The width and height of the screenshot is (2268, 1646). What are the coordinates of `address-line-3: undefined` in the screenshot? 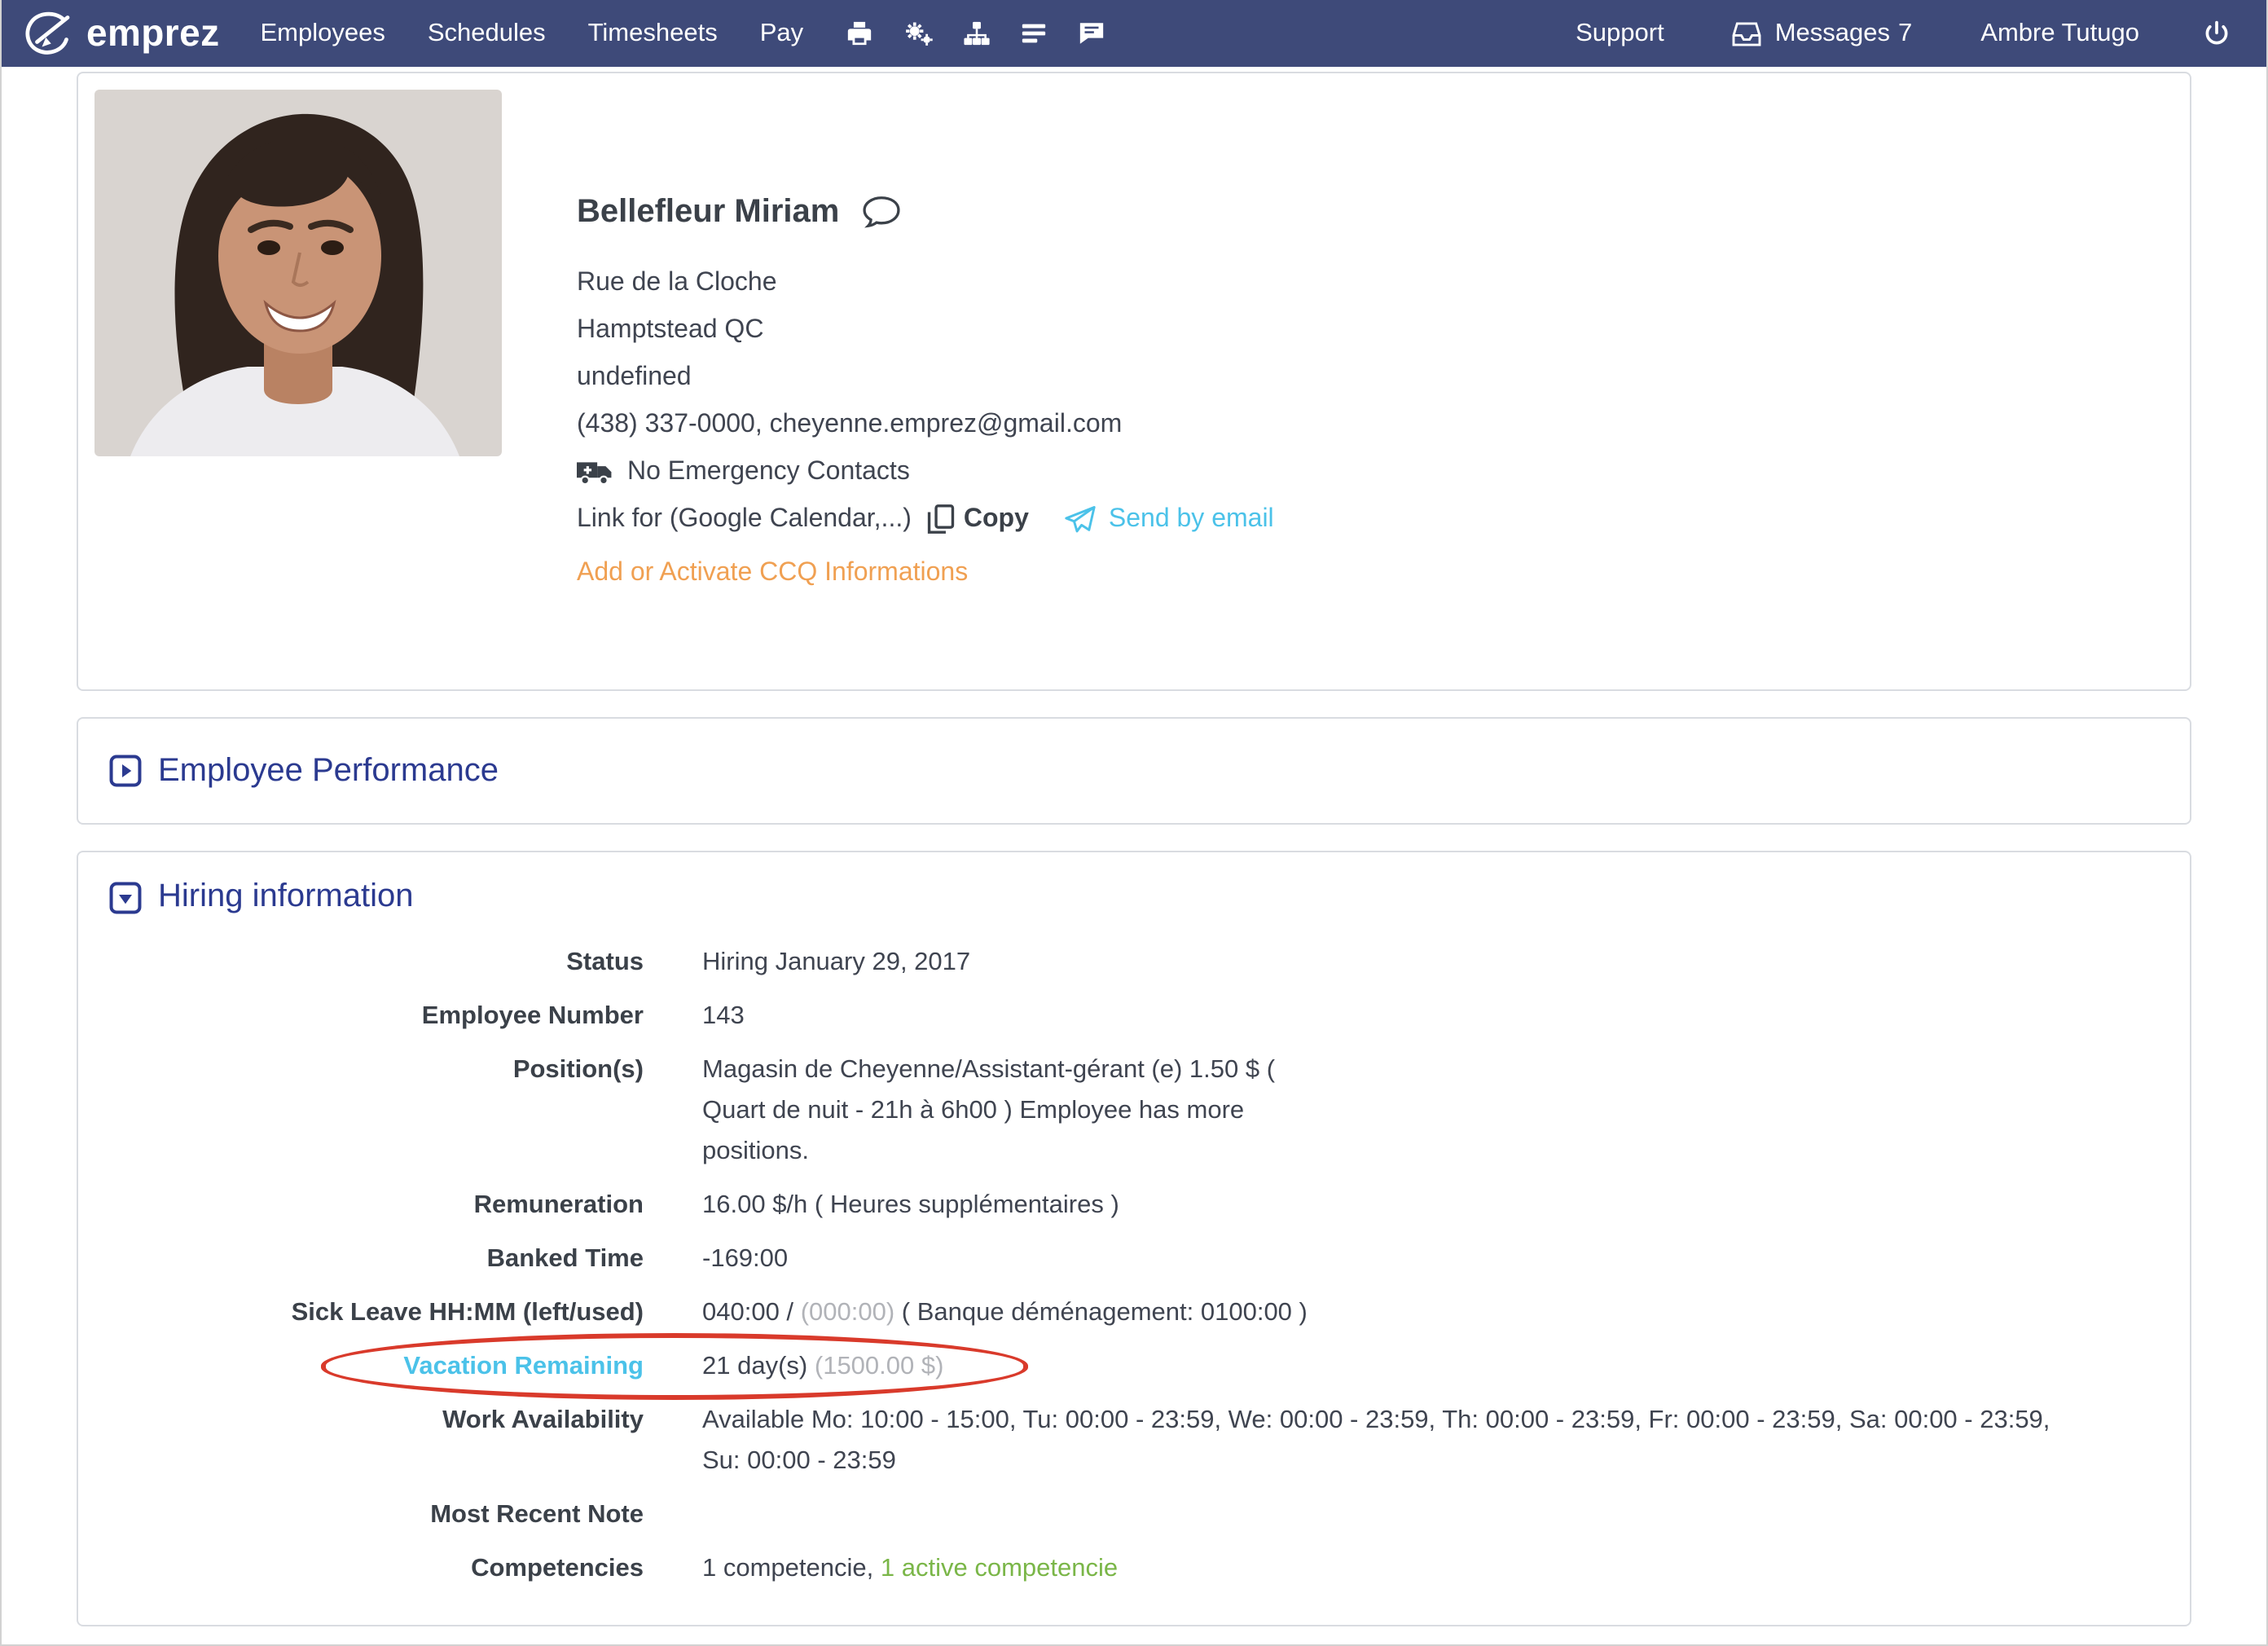 It's located at (634, 377).